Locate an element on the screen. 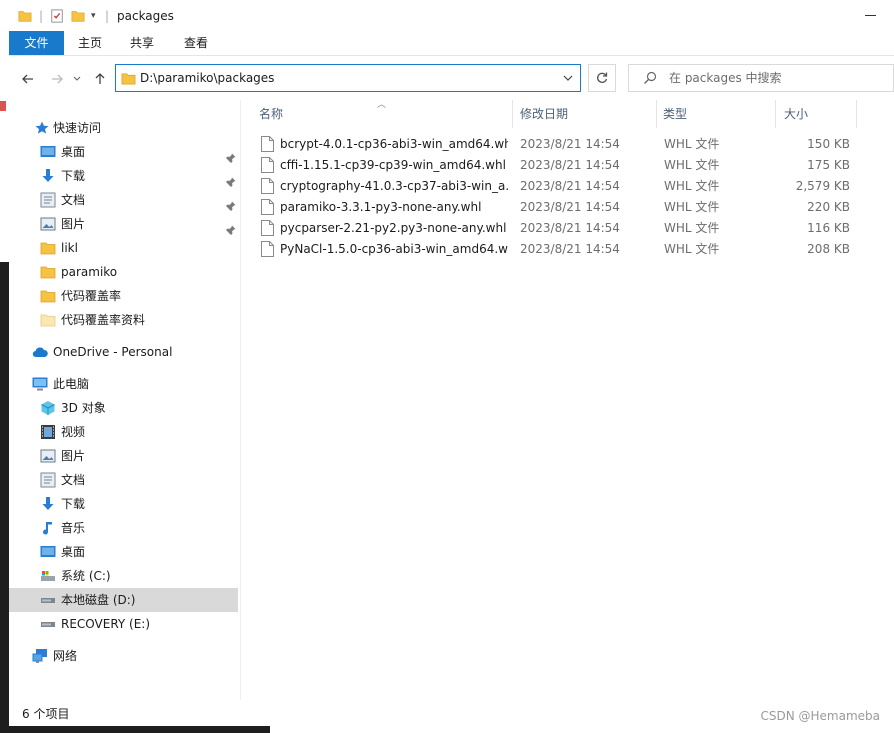 The width and height of the screenshot is (894, 733). recent-locations-button is located at coordinates (77, 79).